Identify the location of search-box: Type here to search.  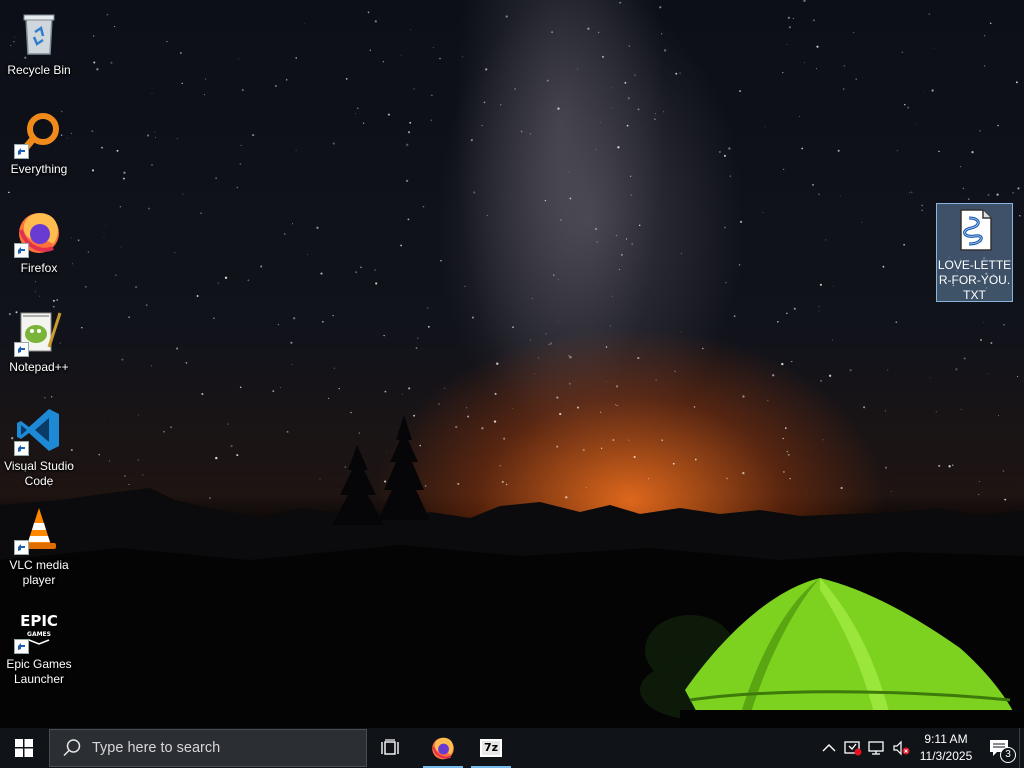
(208, 748).